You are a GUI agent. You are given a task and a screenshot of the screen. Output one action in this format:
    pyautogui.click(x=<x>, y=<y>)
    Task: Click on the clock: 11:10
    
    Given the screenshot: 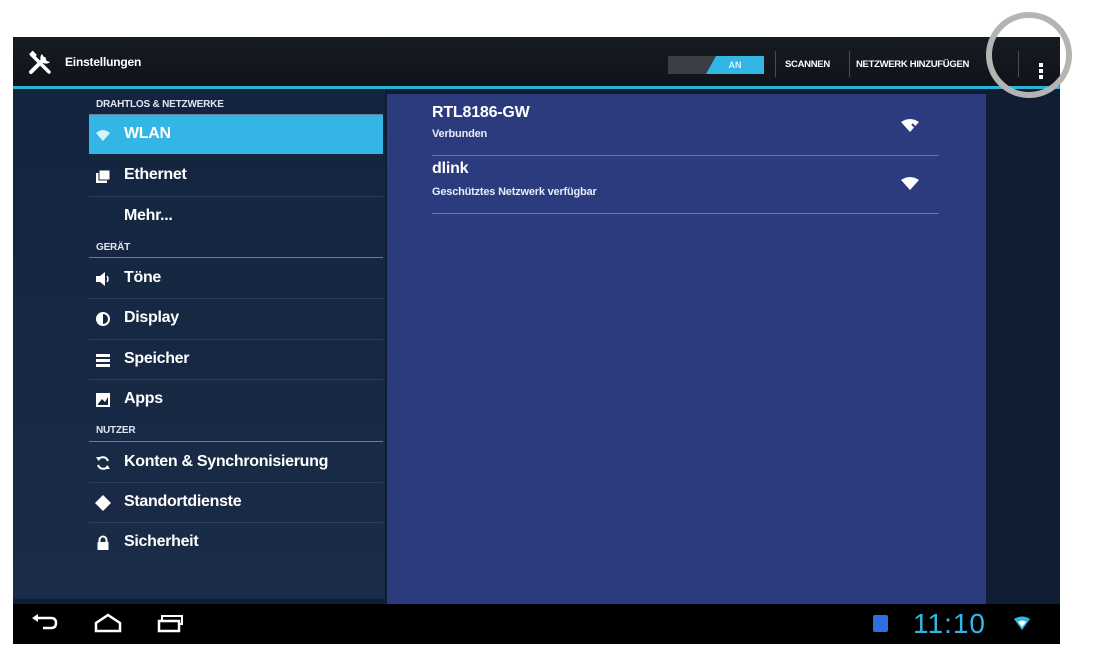 What is the action you would take?
    pyautogui.click(x=949, y=624)
    